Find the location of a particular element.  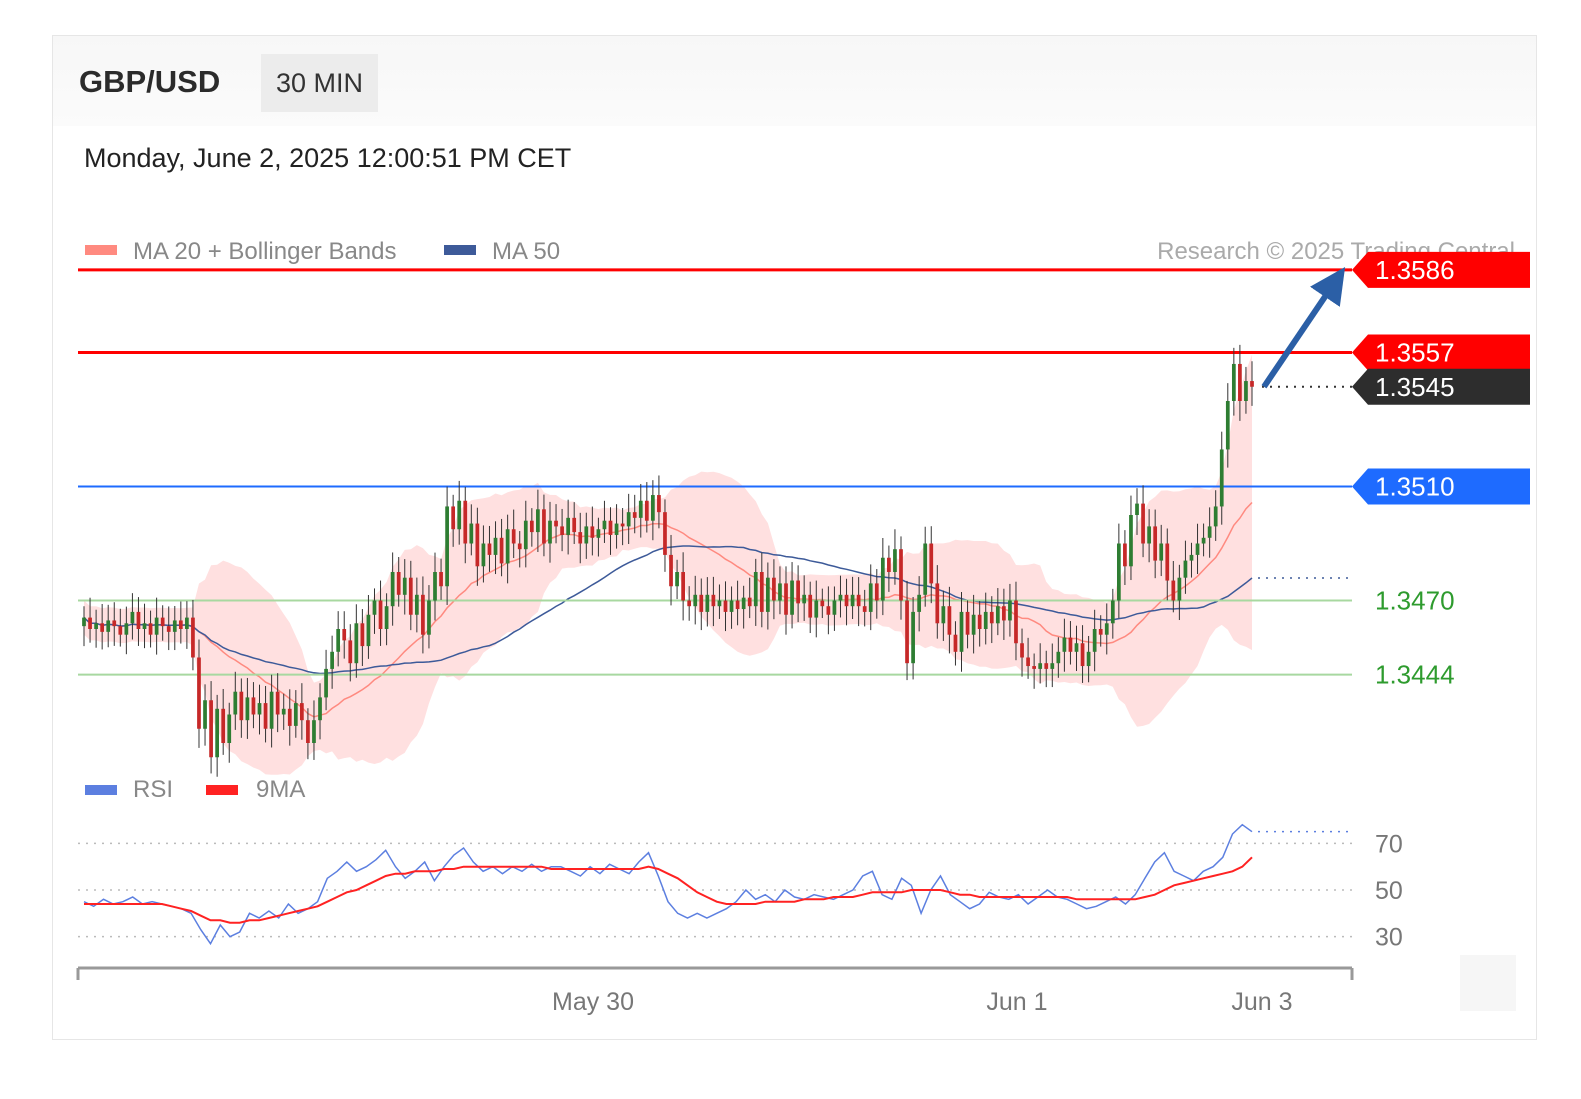

rsi-legend-label: RSI is located at coordinates (153, 789).